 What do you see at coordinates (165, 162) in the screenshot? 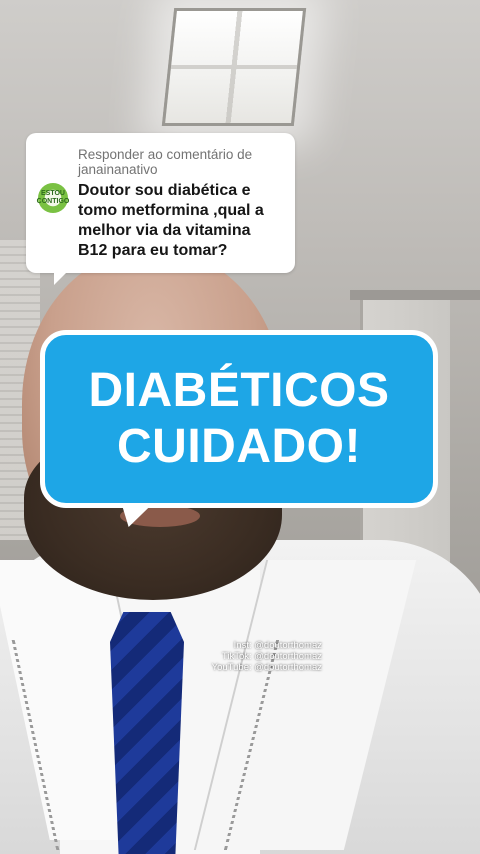
I see `reply-header: Responder ao comentário de janainanativo` at bounding box center [165, 162].